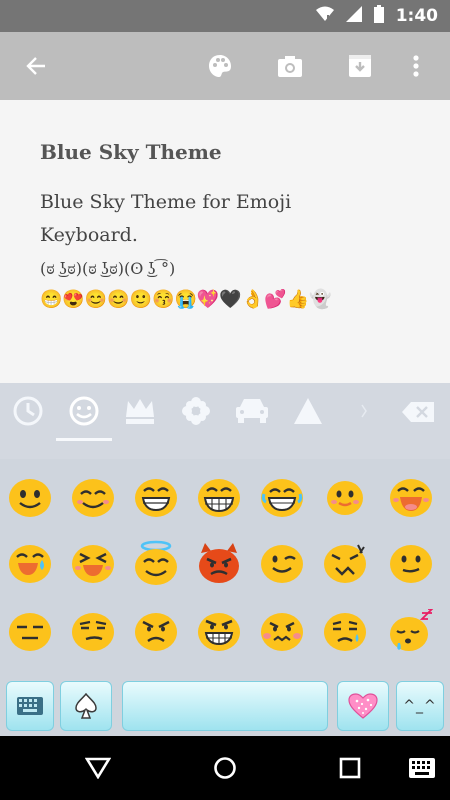 This screenshot has height=800, width=450. Describe the element at coordinates (186, 299) in the screenshot. I see `emoji-preview-strip: 😁😍😊😊🙂😚😭💖🖤👌💕👍👻` at that location.